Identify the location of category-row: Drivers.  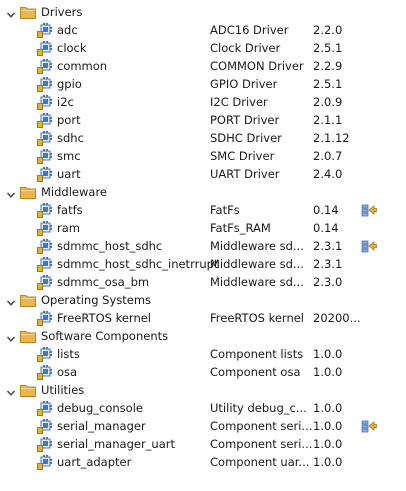
(203, 12).